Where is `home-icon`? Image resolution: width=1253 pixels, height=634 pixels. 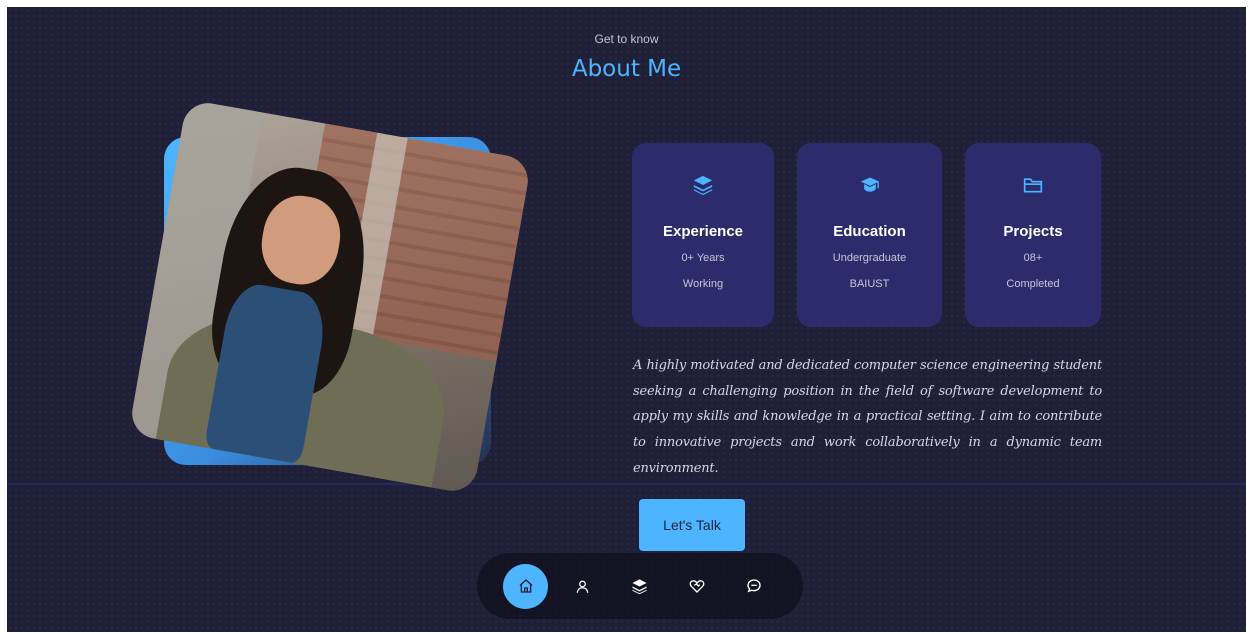 home-icon is located at coordinates (525, 586).